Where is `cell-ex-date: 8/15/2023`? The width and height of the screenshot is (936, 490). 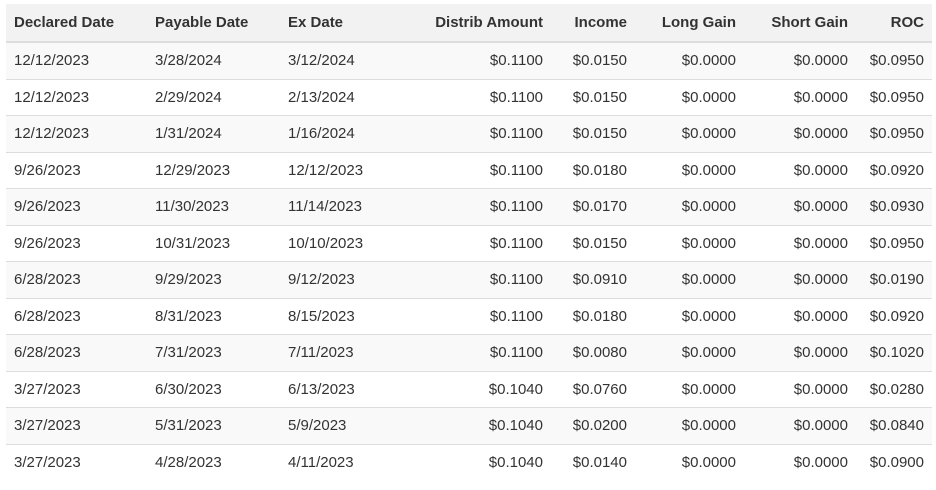 cell-ex-date: 8/15/2023 is located at coordinates (341, 316).